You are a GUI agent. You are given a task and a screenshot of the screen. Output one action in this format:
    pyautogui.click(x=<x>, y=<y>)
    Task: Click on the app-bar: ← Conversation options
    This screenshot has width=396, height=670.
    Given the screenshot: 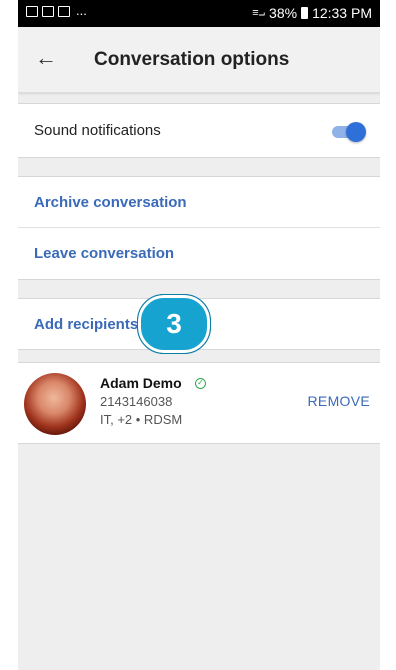 What is the action you would take?
    pyautogui.click(x=199, y=60)
    